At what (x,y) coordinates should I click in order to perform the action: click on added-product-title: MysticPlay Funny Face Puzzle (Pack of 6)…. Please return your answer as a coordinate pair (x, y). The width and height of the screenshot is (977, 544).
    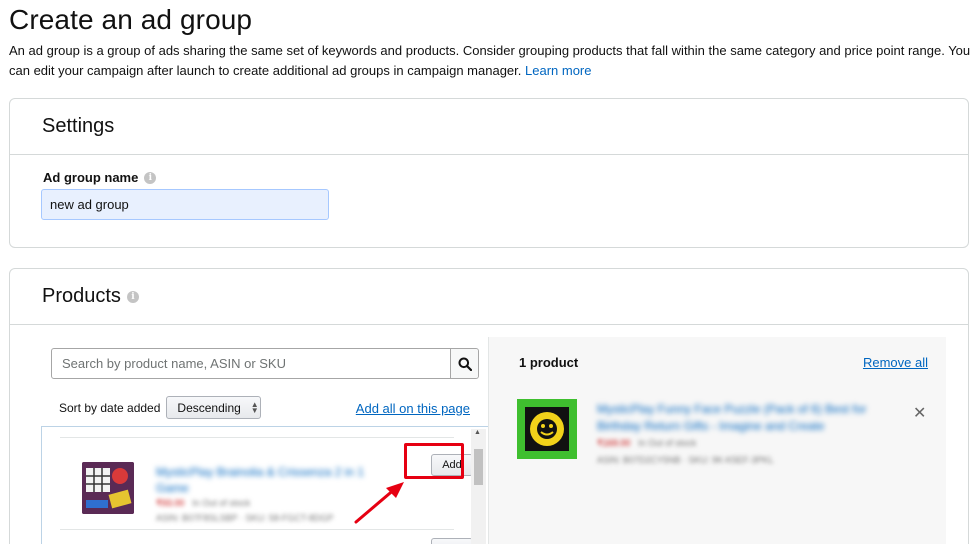
    Looking at the image, I should click on (747, 418).